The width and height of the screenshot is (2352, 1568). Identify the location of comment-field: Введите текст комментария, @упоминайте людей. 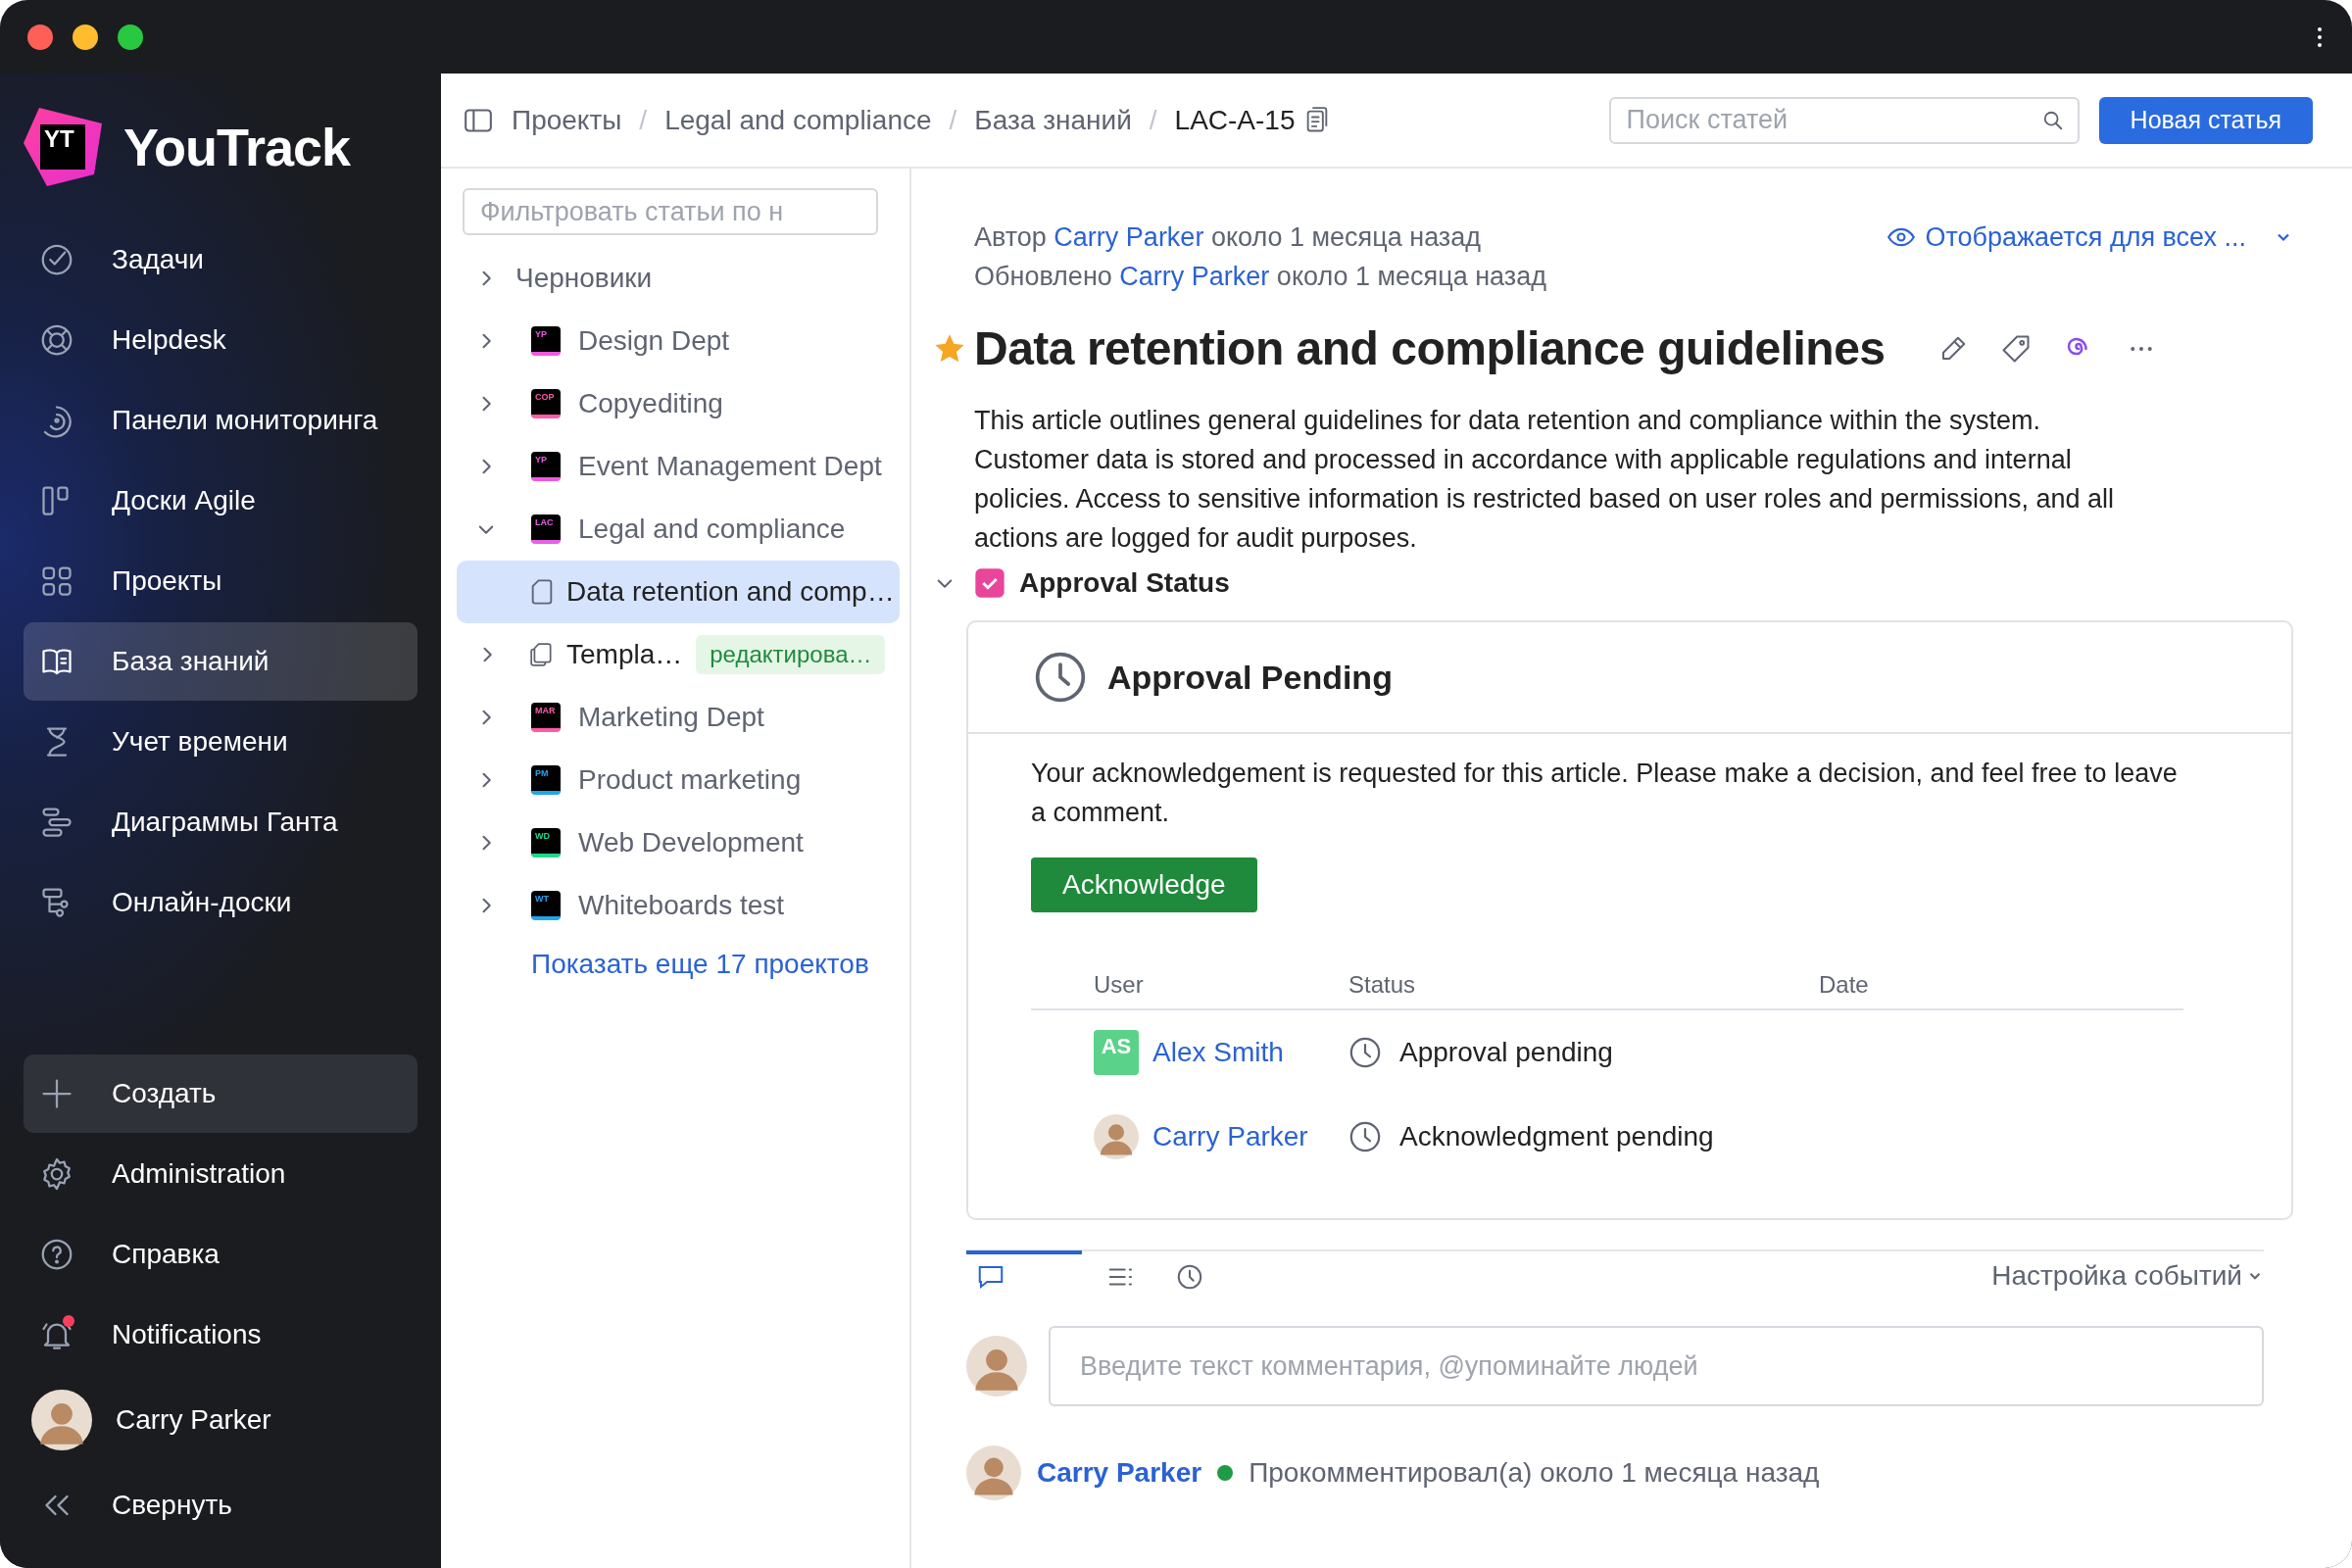
(1656, 1366).